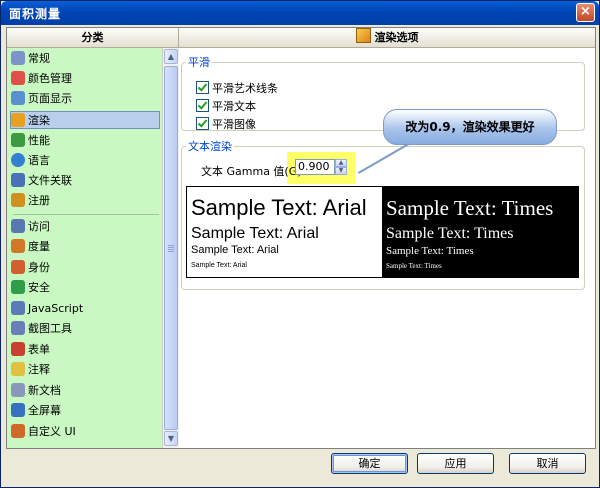 Image resolution: width=600 pixels, height=488 pixels. What do you see at coordinates (255, 233) in the screenshot?
I see `sample-arial-medium: Sample Text: Arial` at bounding box center [255, 233].